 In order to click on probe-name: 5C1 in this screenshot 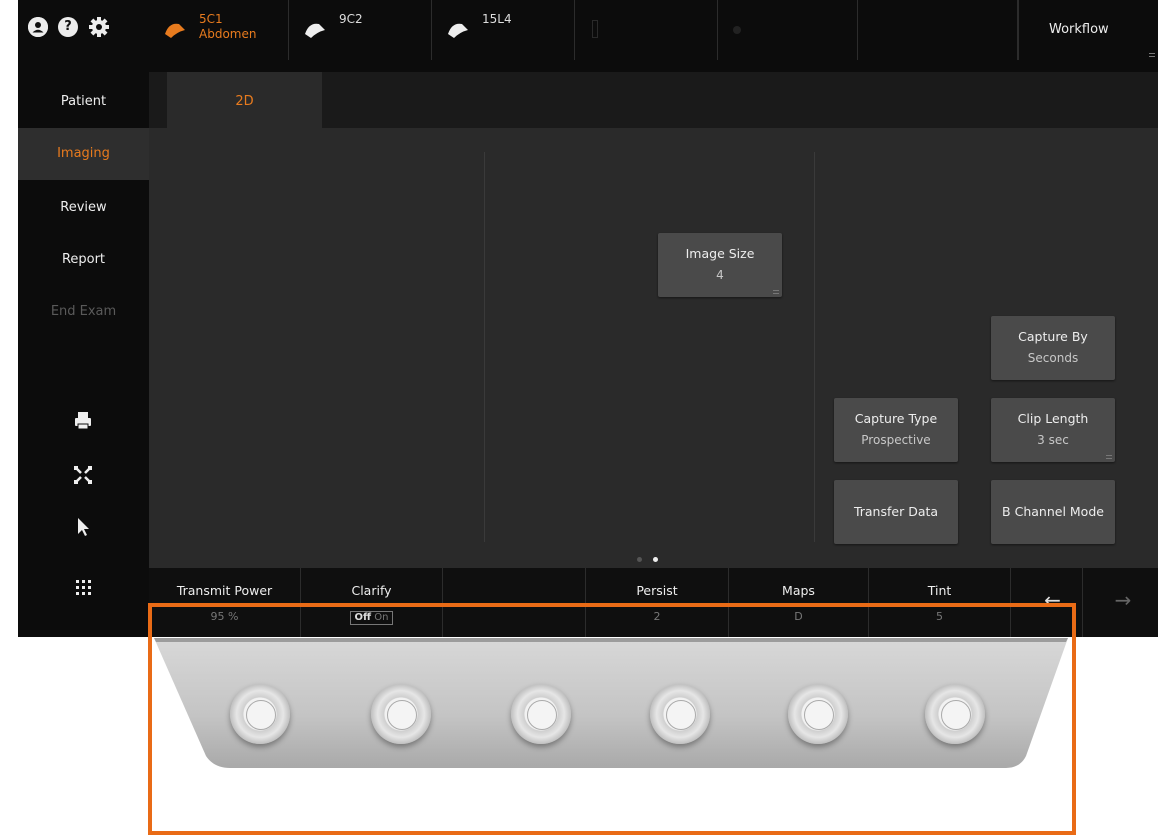, I will do `click(211, 19)`.